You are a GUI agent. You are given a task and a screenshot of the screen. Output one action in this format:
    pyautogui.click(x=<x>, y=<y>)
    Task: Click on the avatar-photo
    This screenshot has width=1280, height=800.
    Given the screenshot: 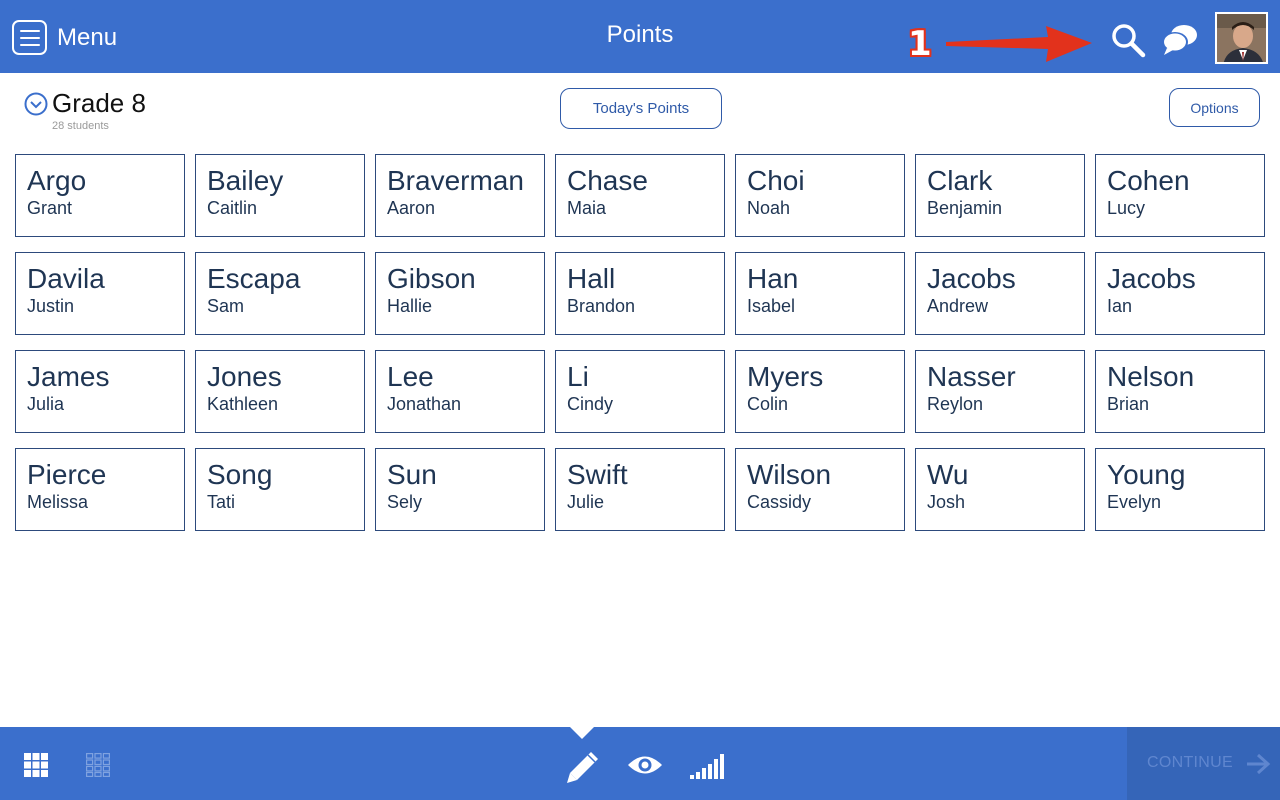 What is the action you would take?
    pyautogui.click(x=1241, y=38)
    